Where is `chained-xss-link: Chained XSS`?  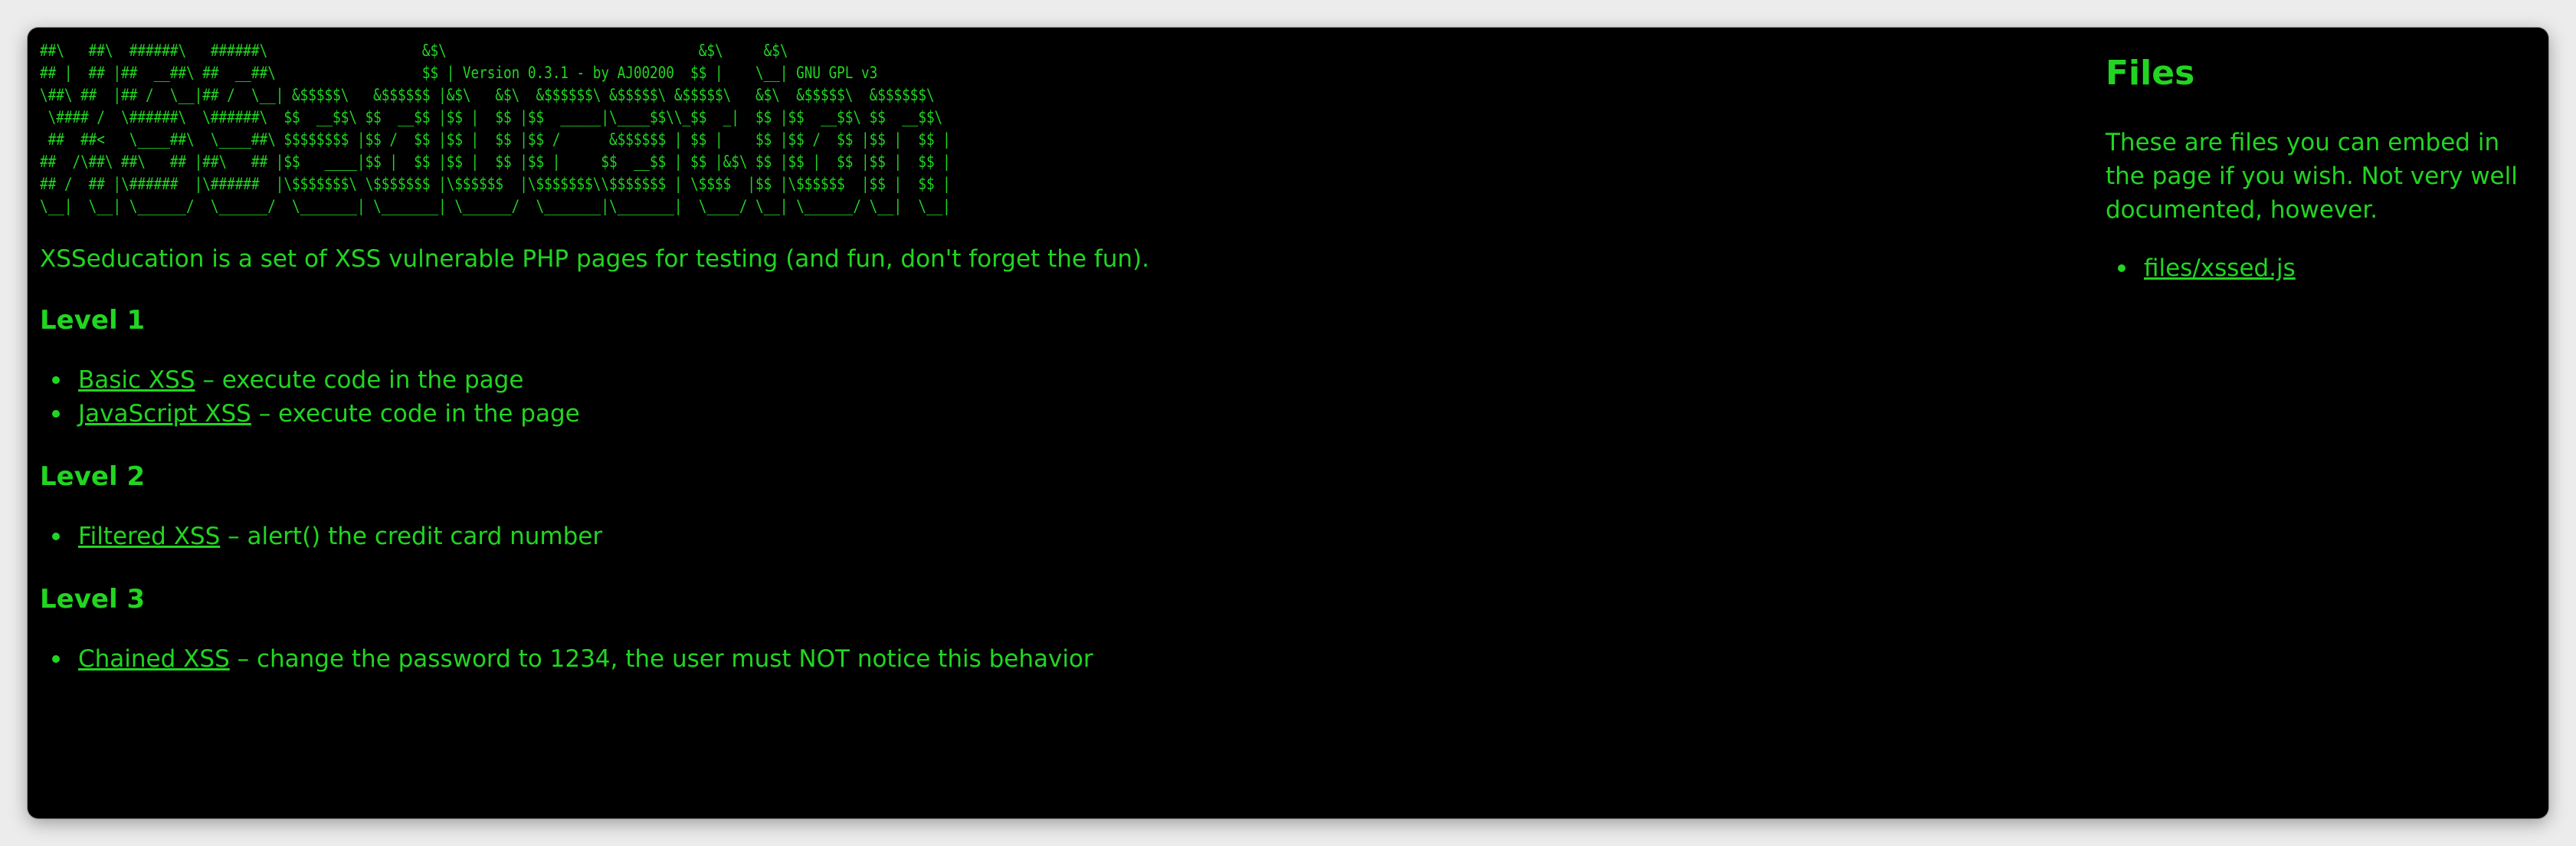 chained-xss-link: Chained XSS is located at coordinates (154, 659).